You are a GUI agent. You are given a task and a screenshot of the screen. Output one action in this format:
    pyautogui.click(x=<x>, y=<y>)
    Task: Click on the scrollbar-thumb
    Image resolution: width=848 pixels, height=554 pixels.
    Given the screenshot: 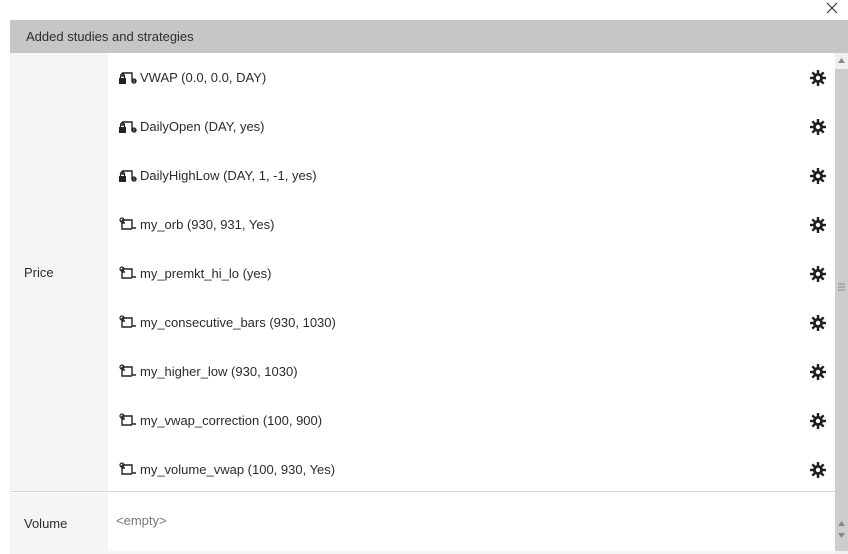 What is the action you would take?
    pyautogui.click(x=841, y=310)
    